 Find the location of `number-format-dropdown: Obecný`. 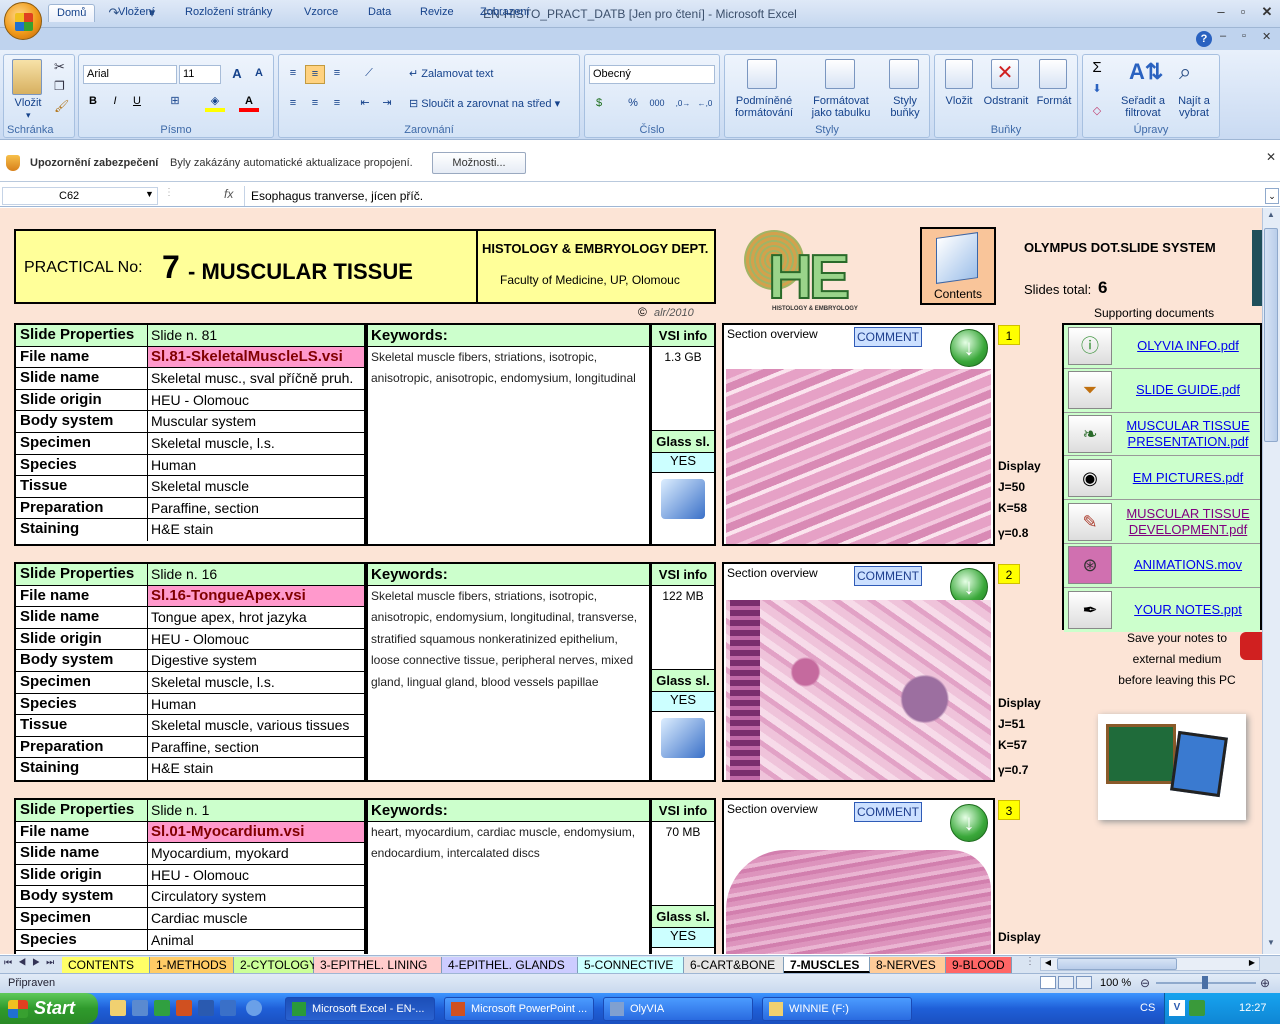

number-format-dropdown: Obecný is located at coordinates (652, 74).